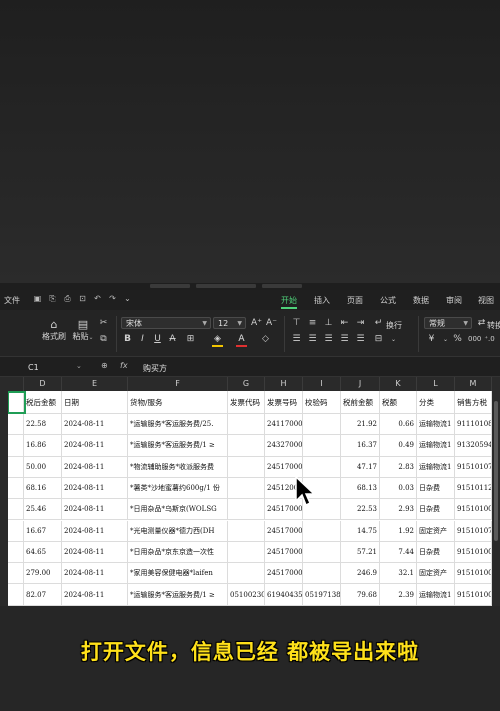 This screenshot has height=711, width=500. I want to click on table-cell: *物流辅助服务*收派服务费, so click(178, 466).